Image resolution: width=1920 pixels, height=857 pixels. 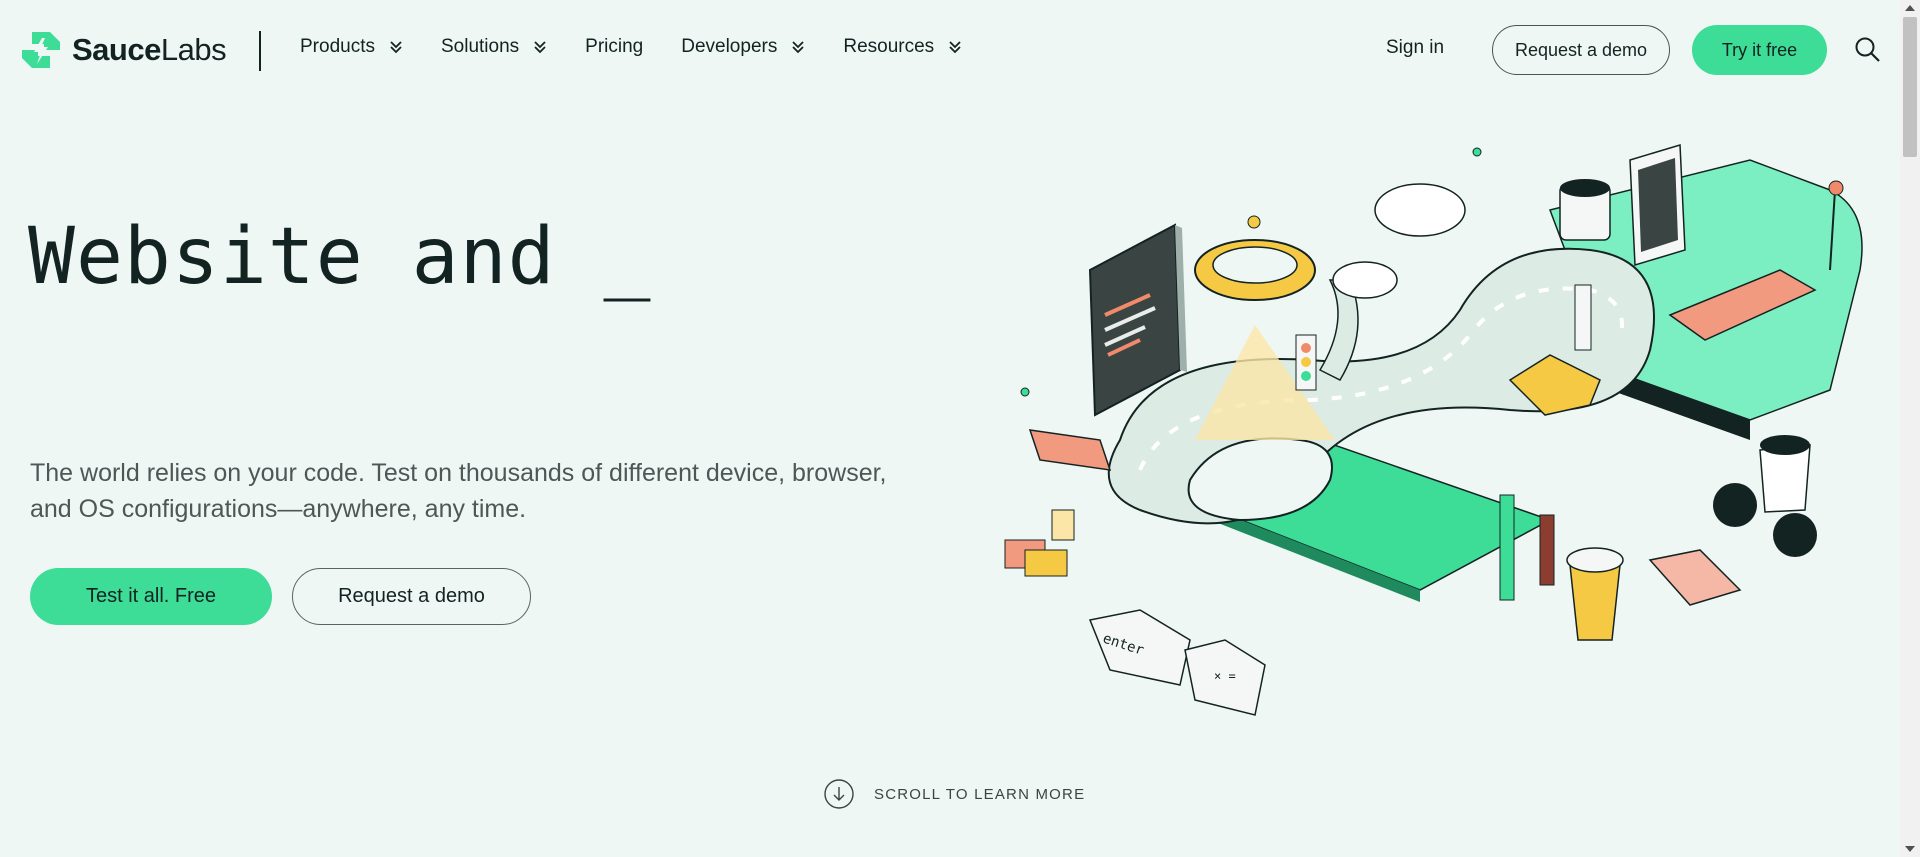 I want to click on arrow-down-circle-icon, so click(x=839, y=794).